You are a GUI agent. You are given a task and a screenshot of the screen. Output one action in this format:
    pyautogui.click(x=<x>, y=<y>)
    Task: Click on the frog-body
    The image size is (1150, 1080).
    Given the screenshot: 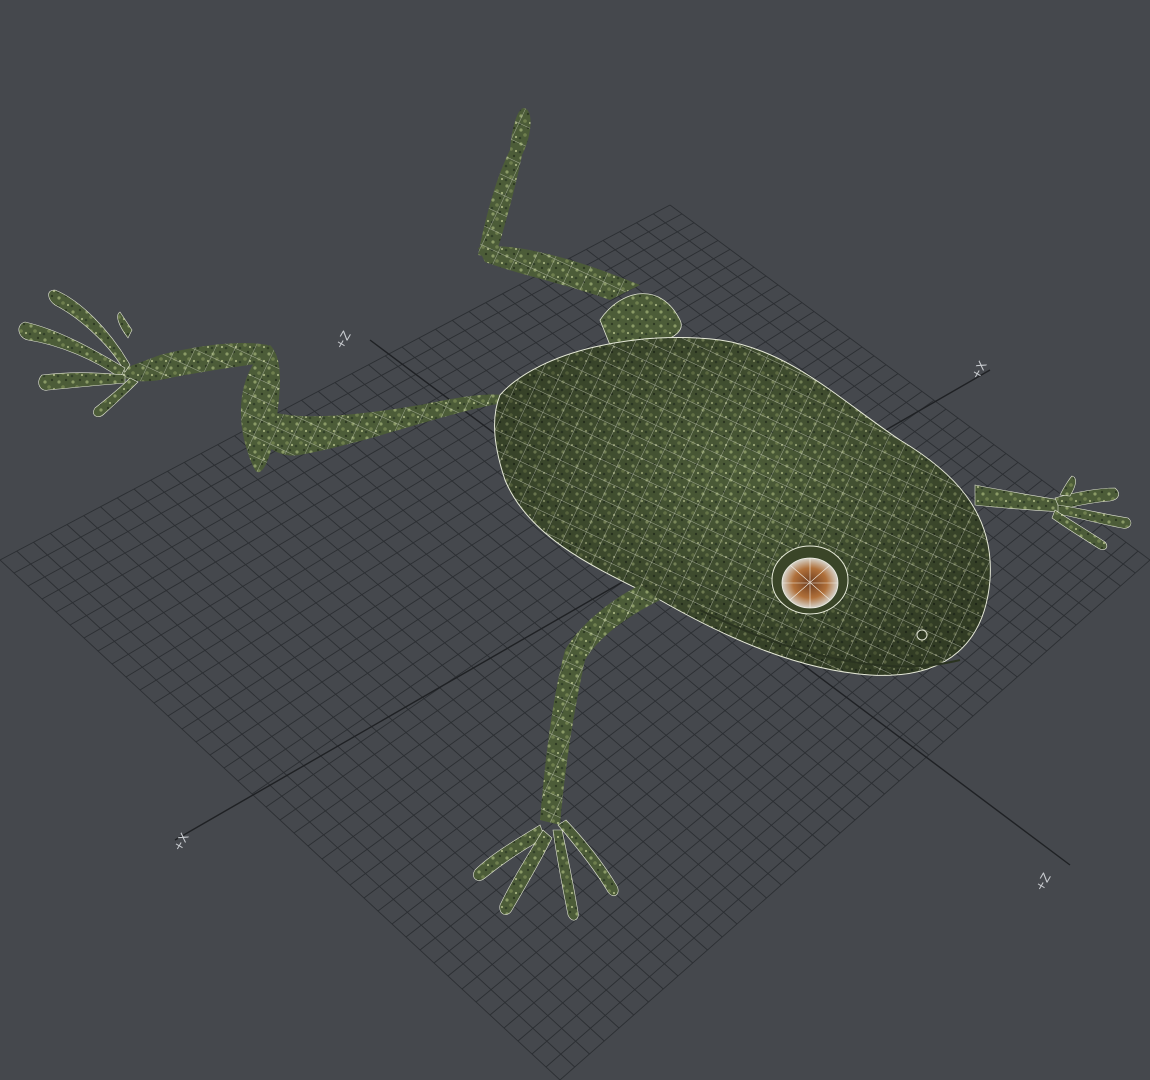 What is the action you would take?
    pyautogui.click(x=742, y=506)
    